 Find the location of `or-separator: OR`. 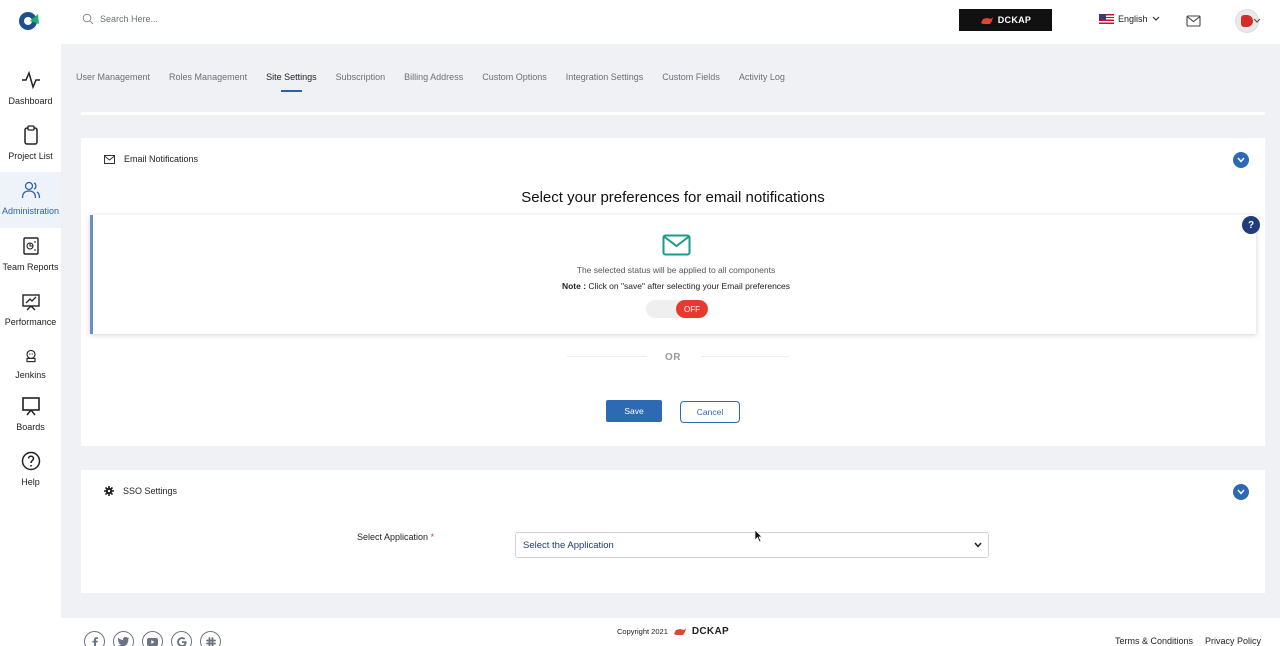

or-separator: OR is located at coordinates (673, 357).